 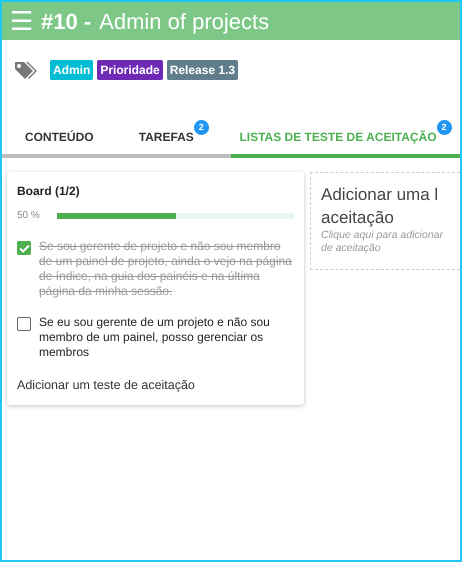 What do you see at coordinates (184, 22) in the screenshot?
I see `page-title: Admin of projects` at bounding box center [184, 22].